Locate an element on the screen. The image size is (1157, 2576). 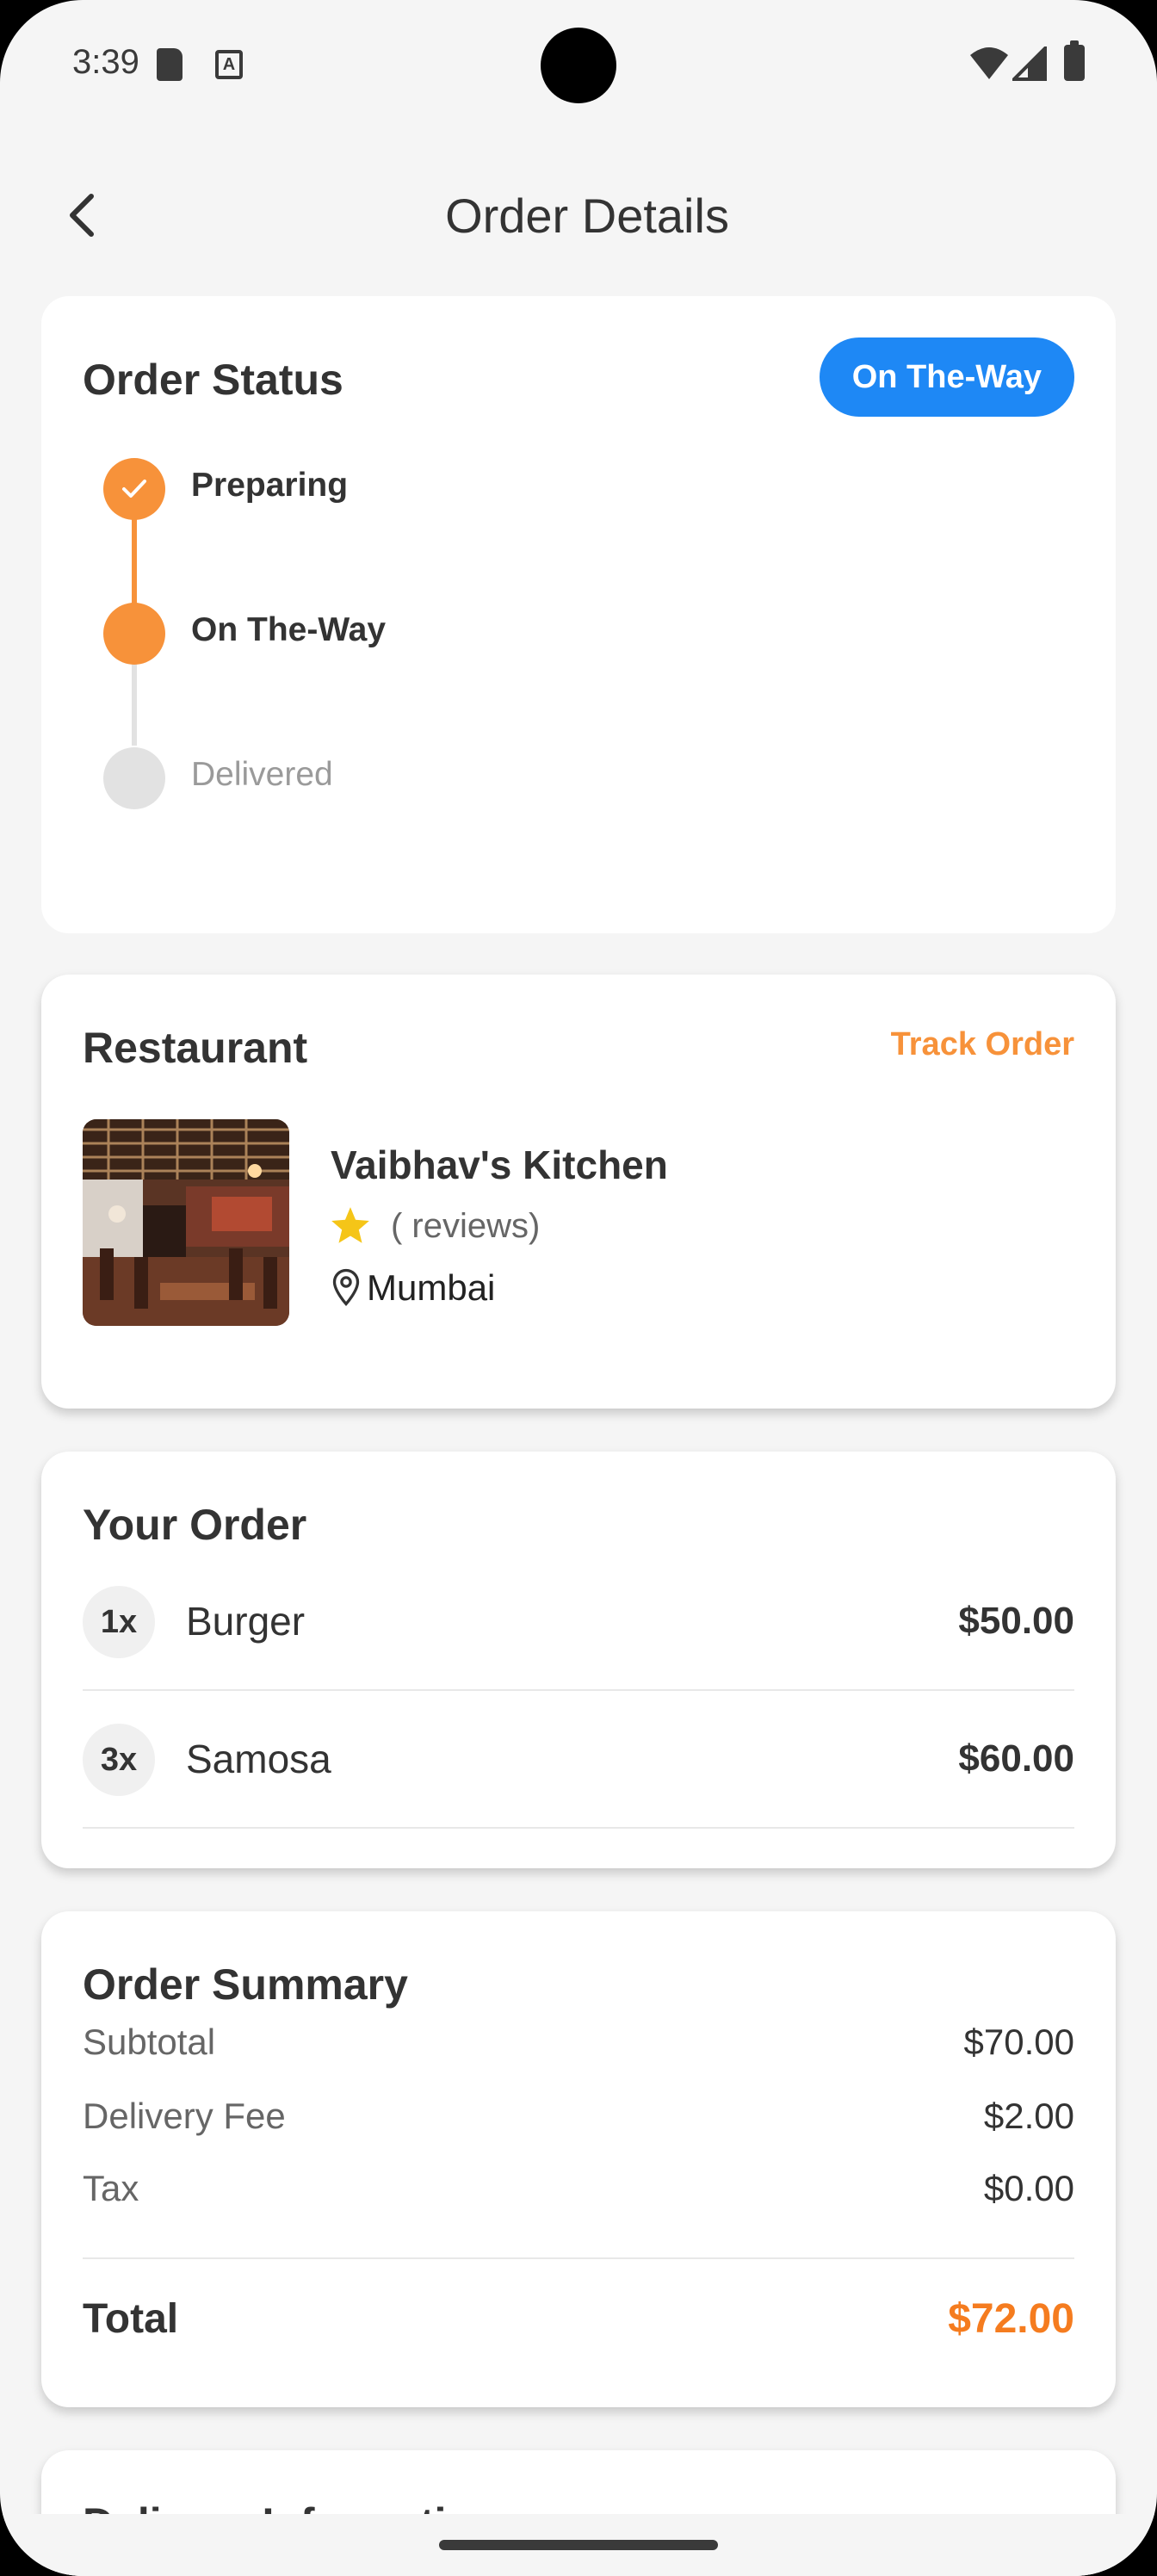
restaurant-name: Vaibhav's Kitchen is located at coordinates (499, 1164).